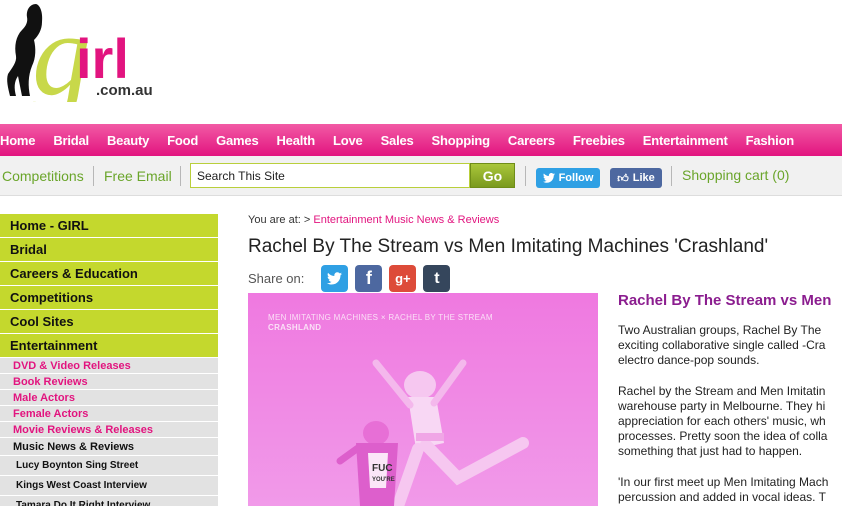 The width and height of the screenshot is (842, 506). I want to click on sidebar-item: Bridal, so click(109, 250).